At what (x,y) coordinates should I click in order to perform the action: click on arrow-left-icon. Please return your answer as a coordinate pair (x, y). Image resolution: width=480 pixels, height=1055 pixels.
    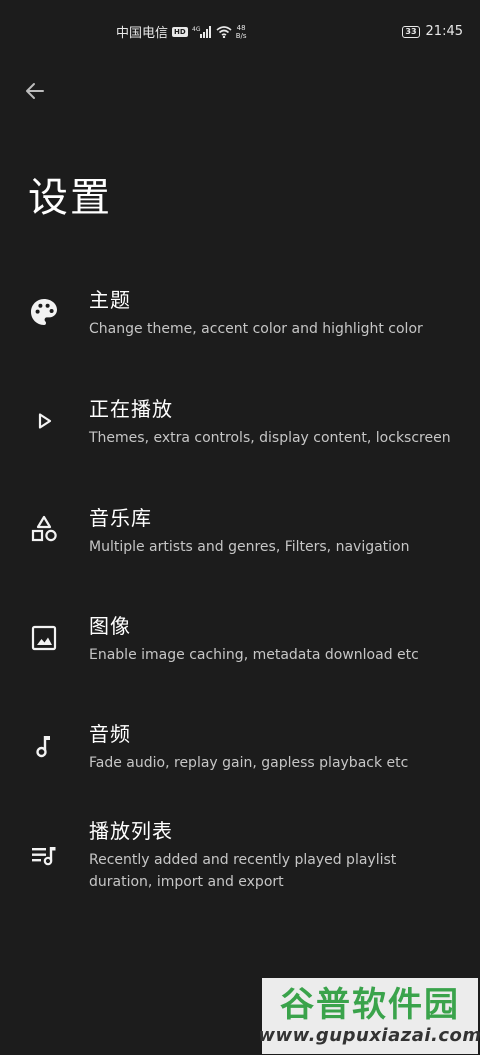
    Looking at the image, I should click on (35, 91).